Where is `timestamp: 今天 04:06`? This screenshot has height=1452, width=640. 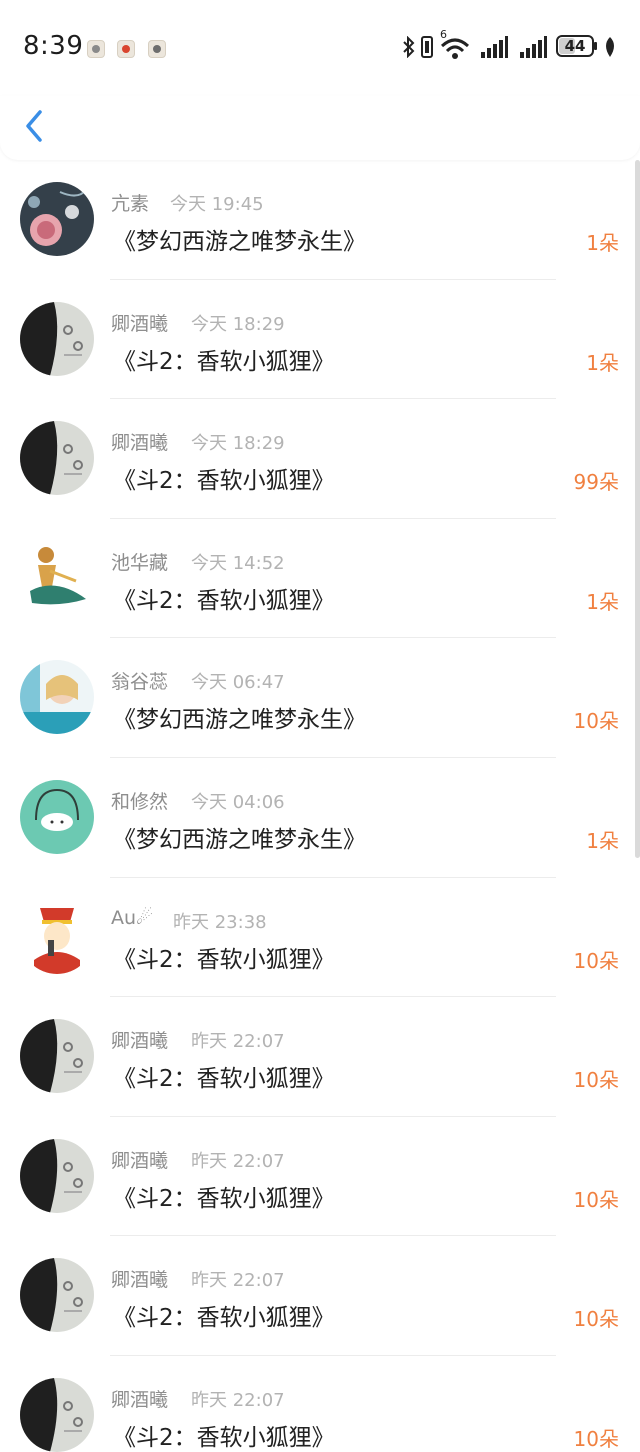 timestamp: 今天 04:06 is located at coordinates (238, 802).